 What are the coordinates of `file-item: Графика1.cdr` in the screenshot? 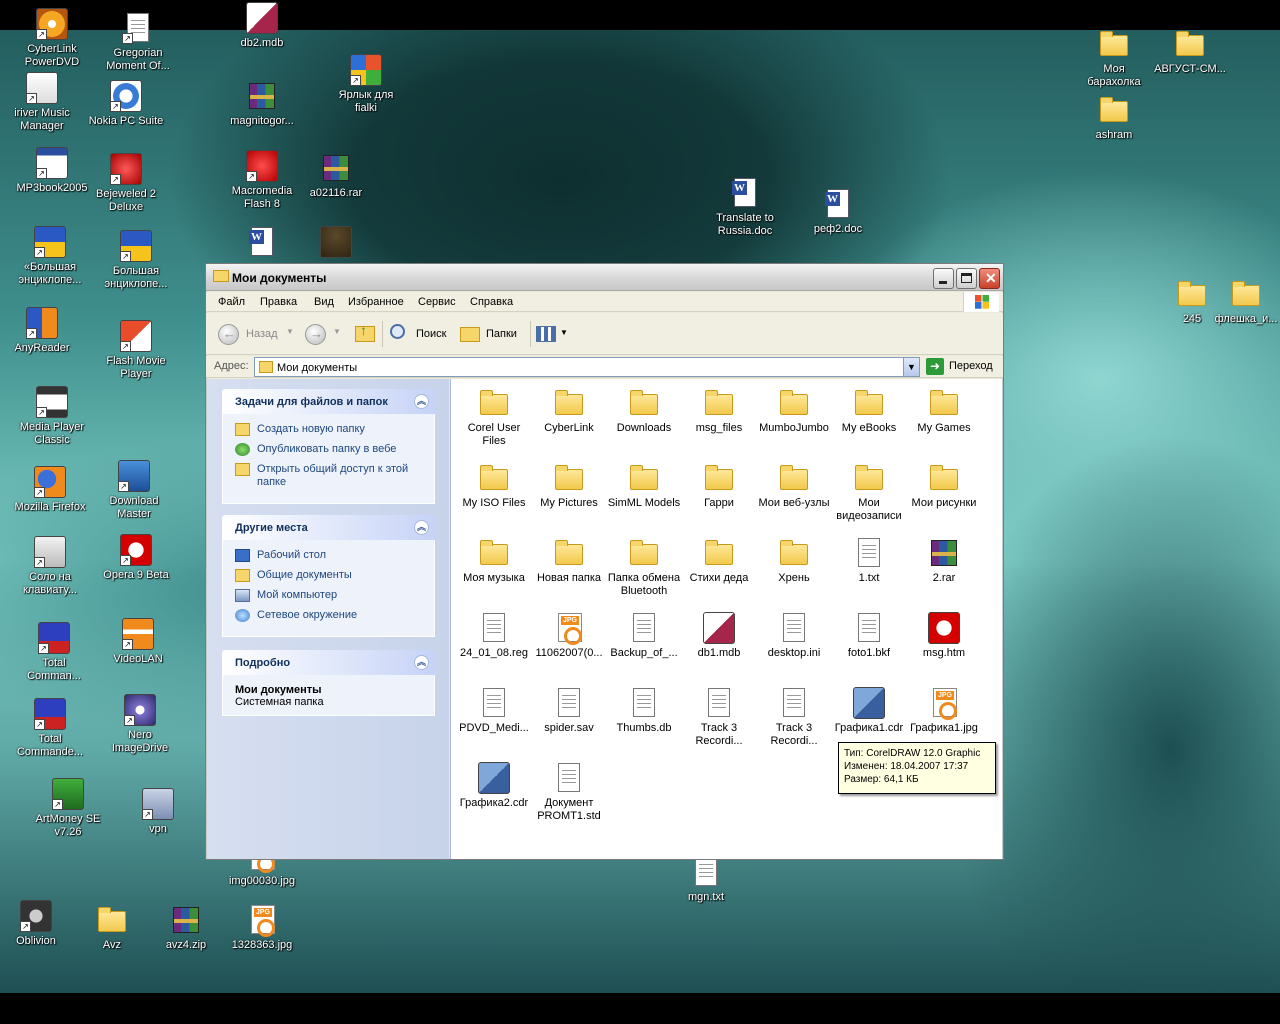 It's located at (869, 711).